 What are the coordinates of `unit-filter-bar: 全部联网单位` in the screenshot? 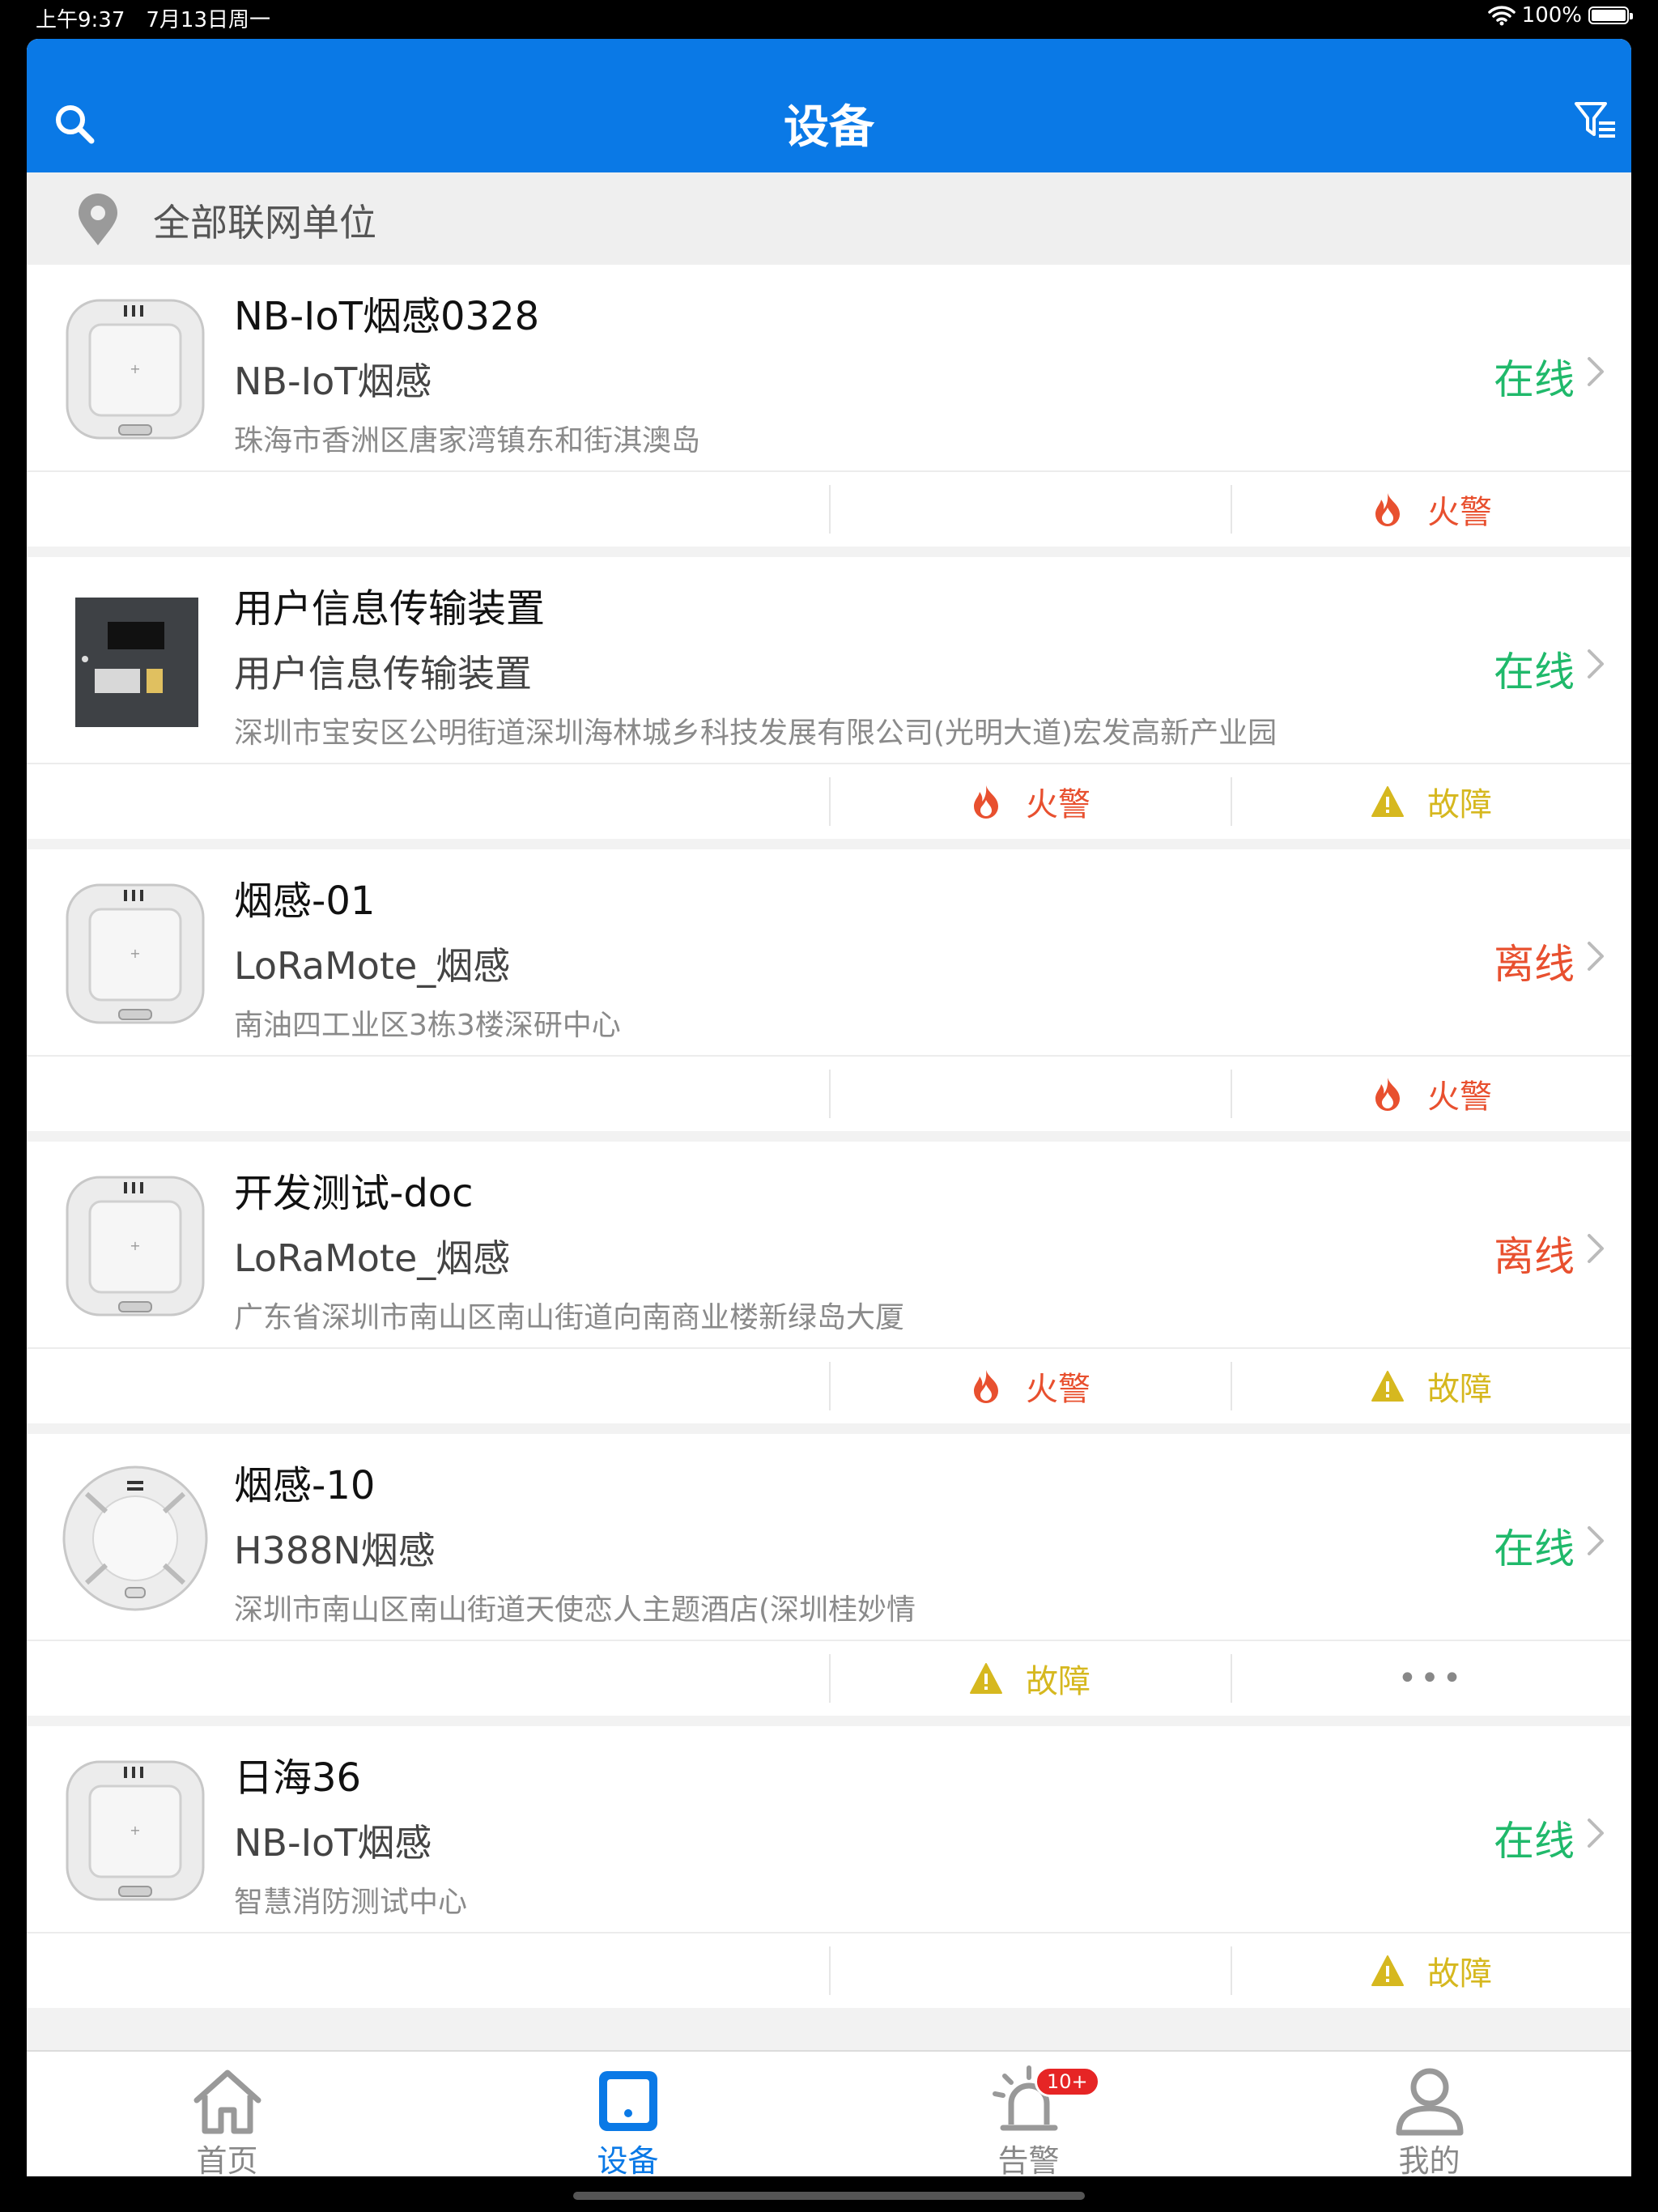 It's located at (829, 219).